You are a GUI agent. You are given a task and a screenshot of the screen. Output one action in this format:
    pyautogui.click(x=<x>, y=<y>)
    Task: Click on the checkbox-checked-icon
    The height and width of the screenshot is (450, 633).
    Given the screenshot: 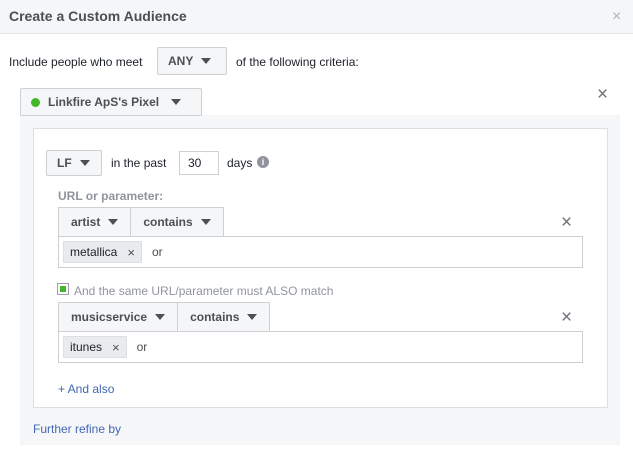 What is the action you would take?
    pyautogui.click(x=63, y=289)
    